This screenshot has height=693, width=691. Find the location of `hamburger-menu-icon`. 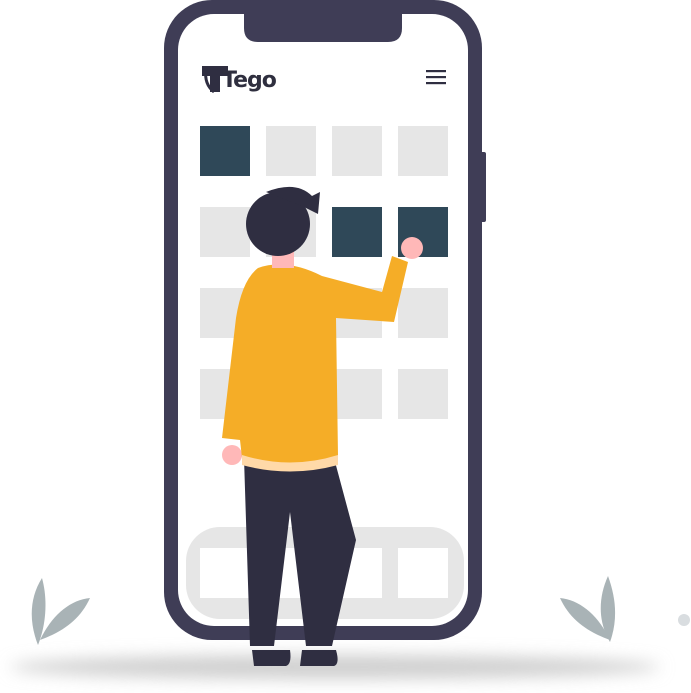

hamburger-menu-icon is located at coordinates (436, 77).